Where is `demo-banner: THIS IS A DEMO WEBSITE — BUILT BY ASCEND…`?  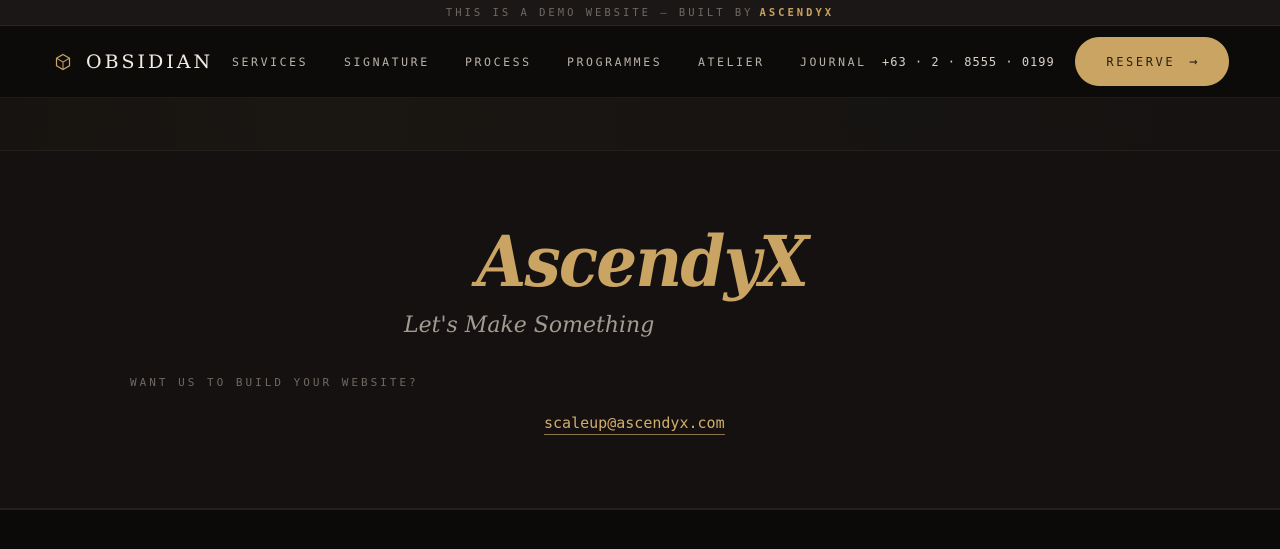 demo-banner: THIS IS A DEMO WEBSITE — BUILT BY ASCEND… is located at coordinates (640, 13).